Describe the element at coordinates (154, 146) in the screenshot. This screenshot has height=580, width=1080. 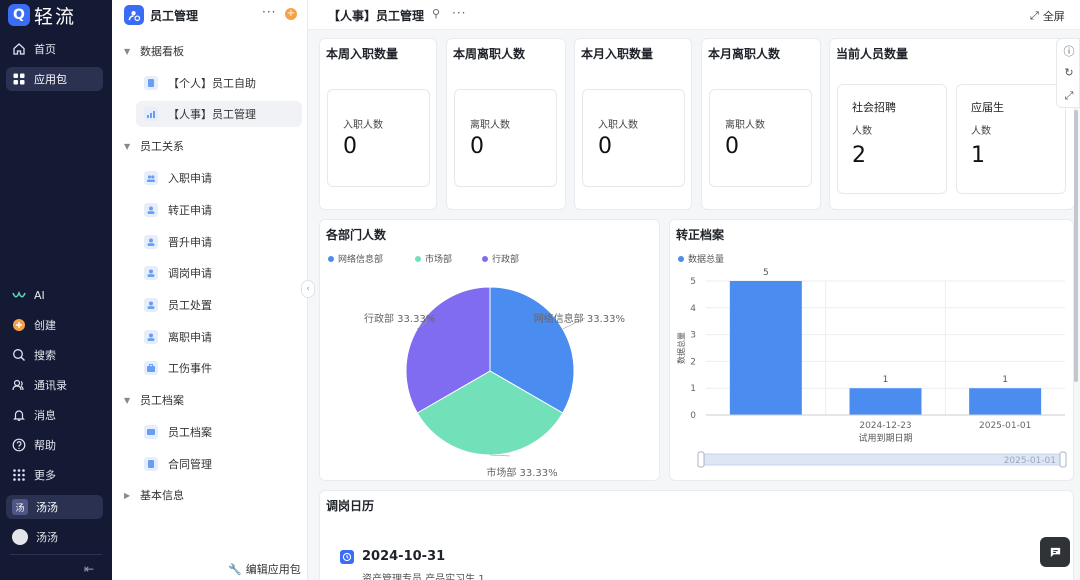
I see `group-employee-relations: ▼ 员工关系` at that location.